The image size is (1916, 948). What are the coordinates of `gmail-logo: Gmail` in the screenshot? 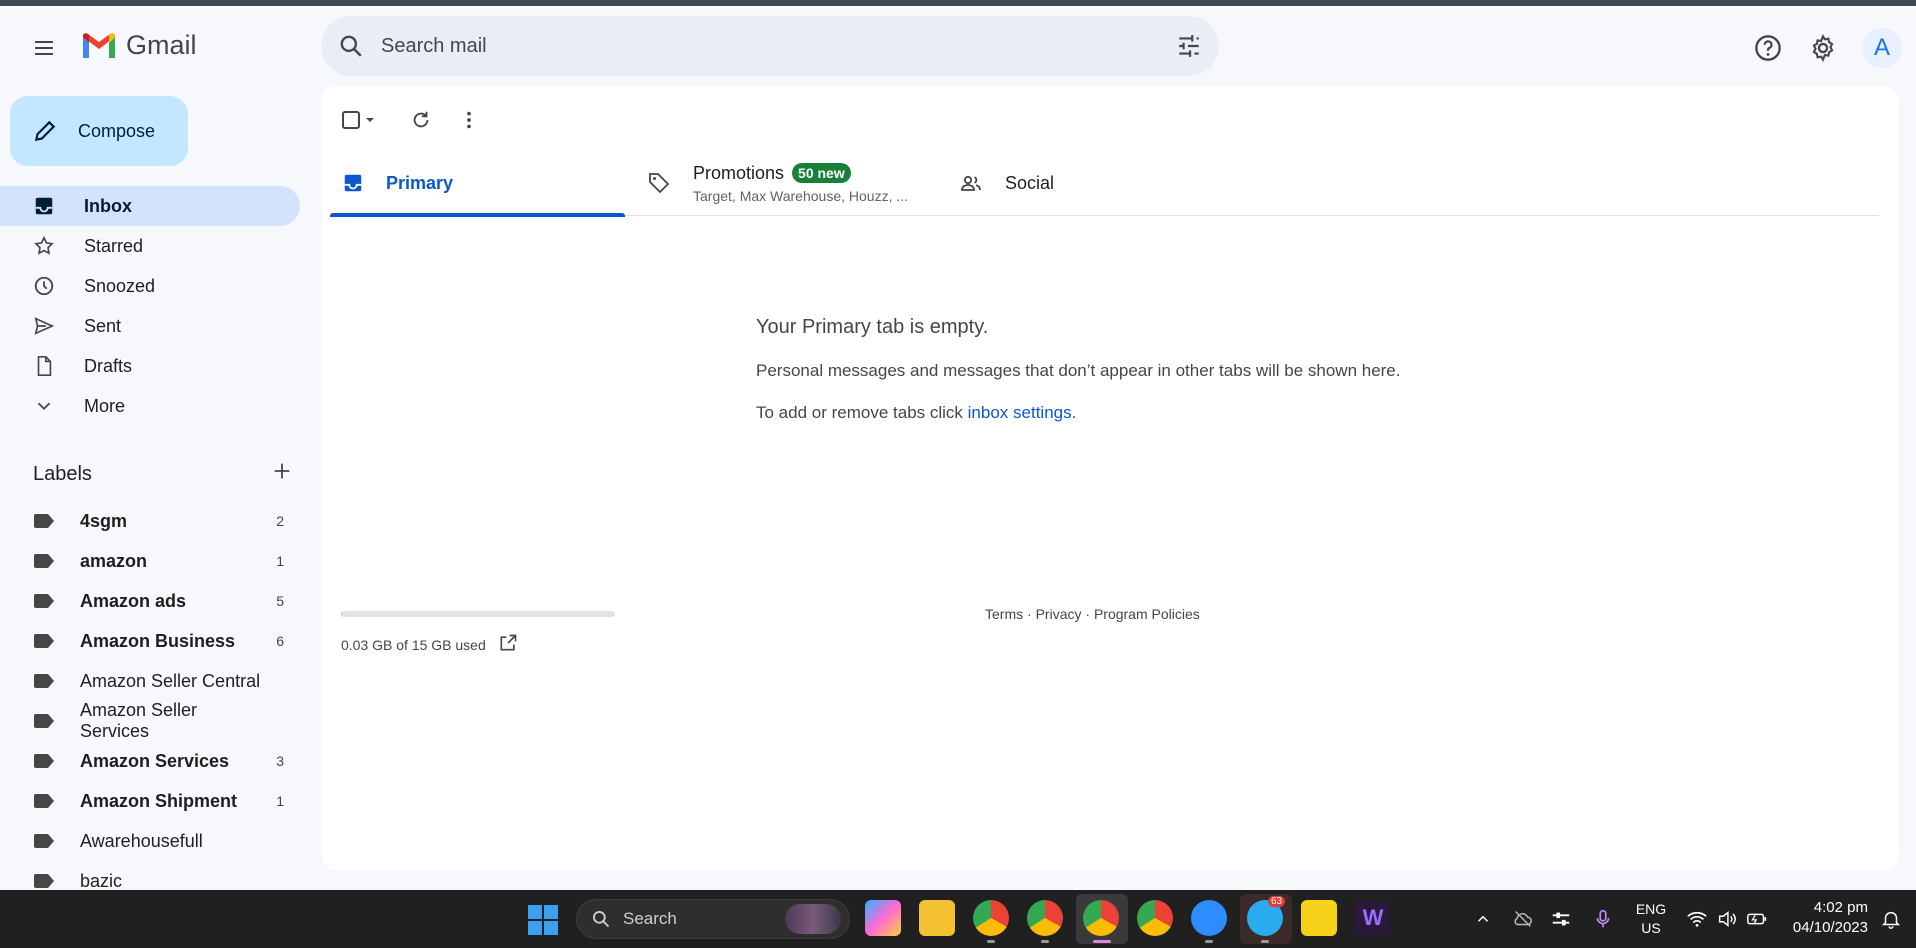 It's located at (138, 45).